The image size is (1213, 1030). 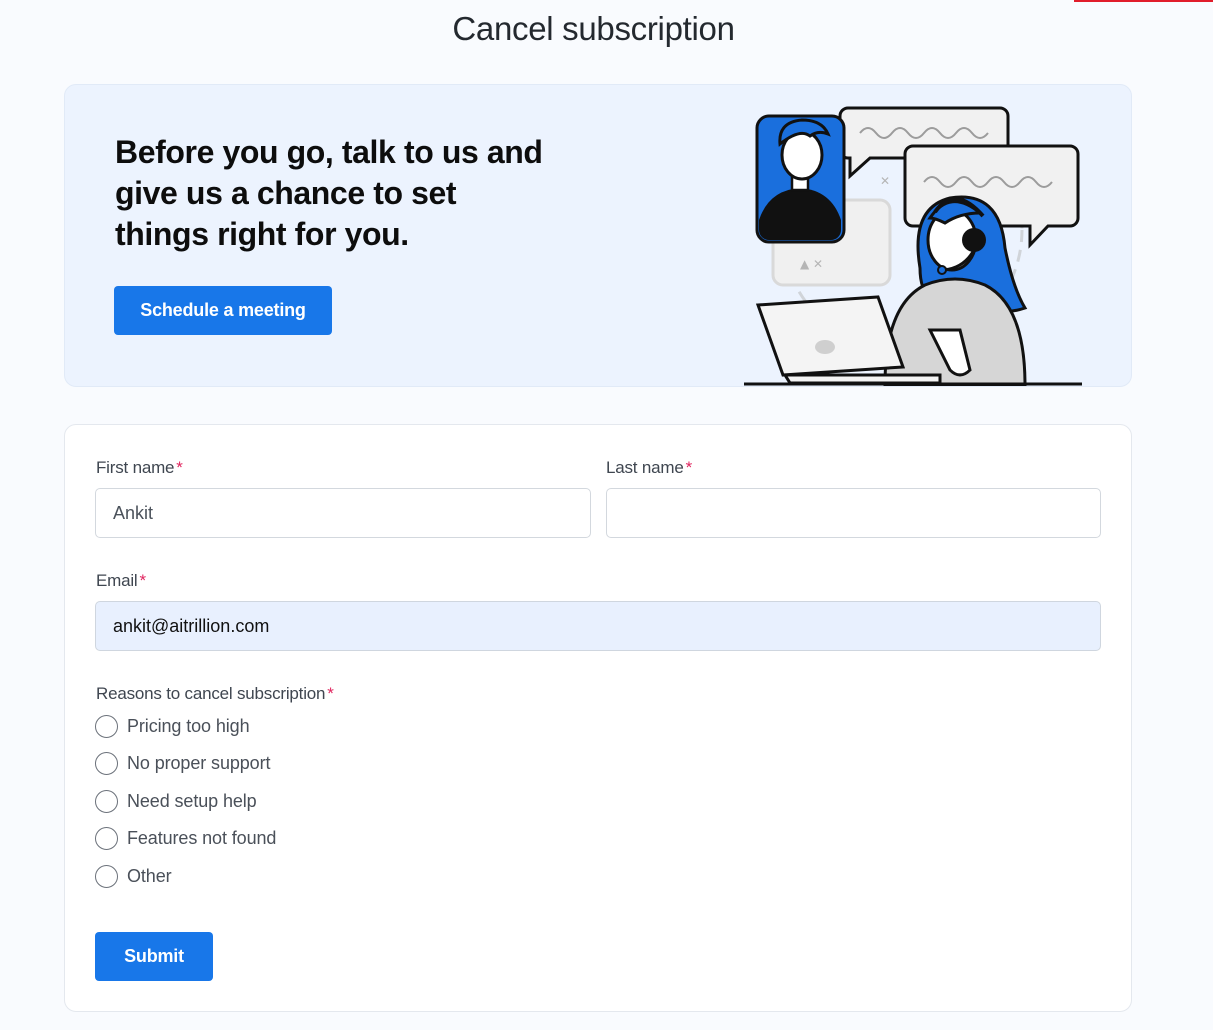 I want to click on first-name-input, so click(x=343, y=513).